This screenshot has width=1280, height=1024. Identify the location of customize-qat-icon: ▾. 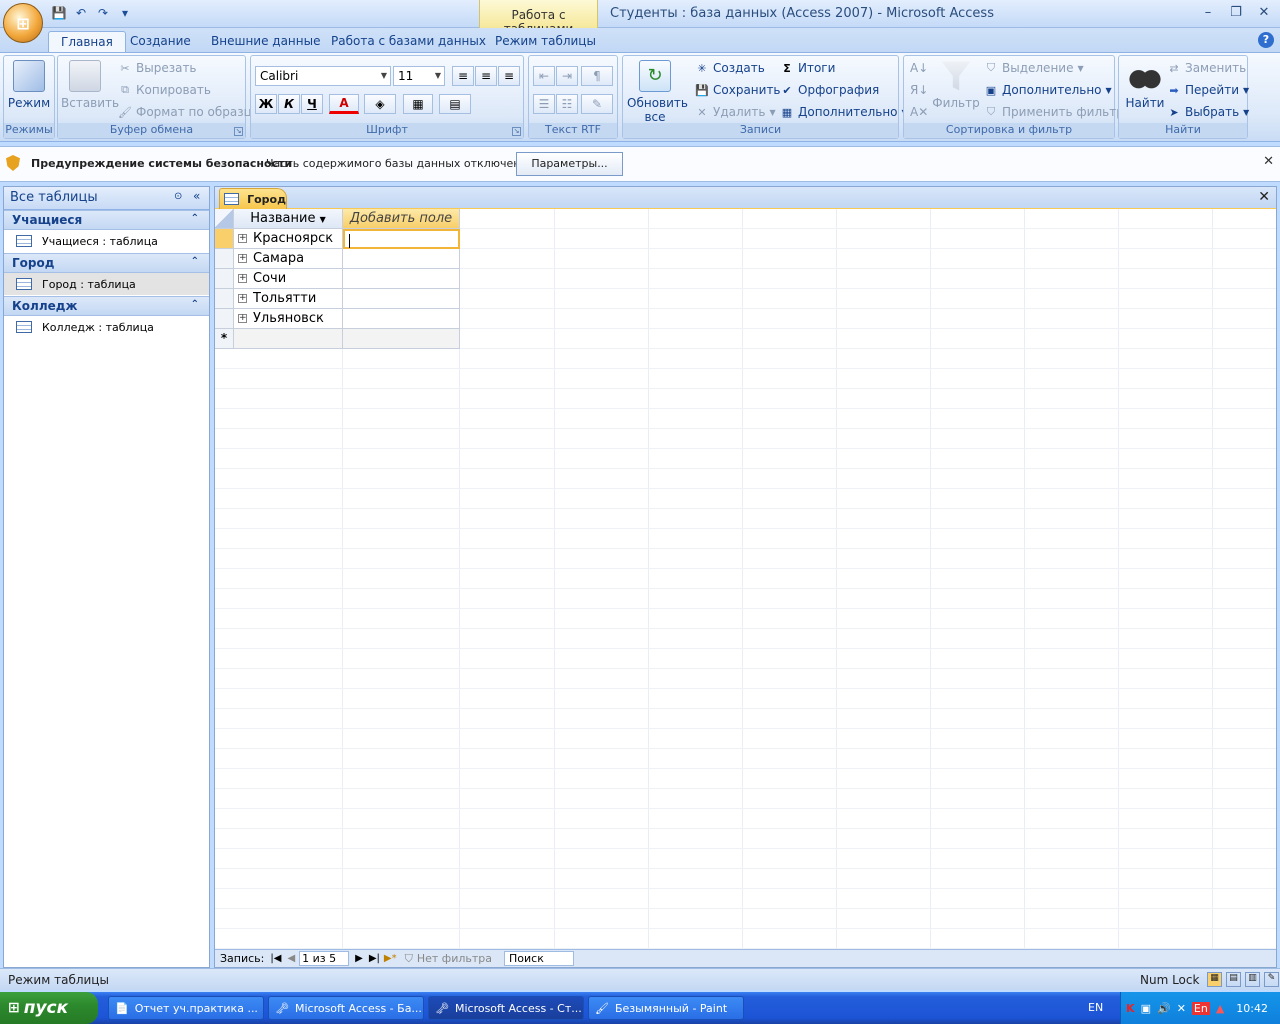
(125, 13).